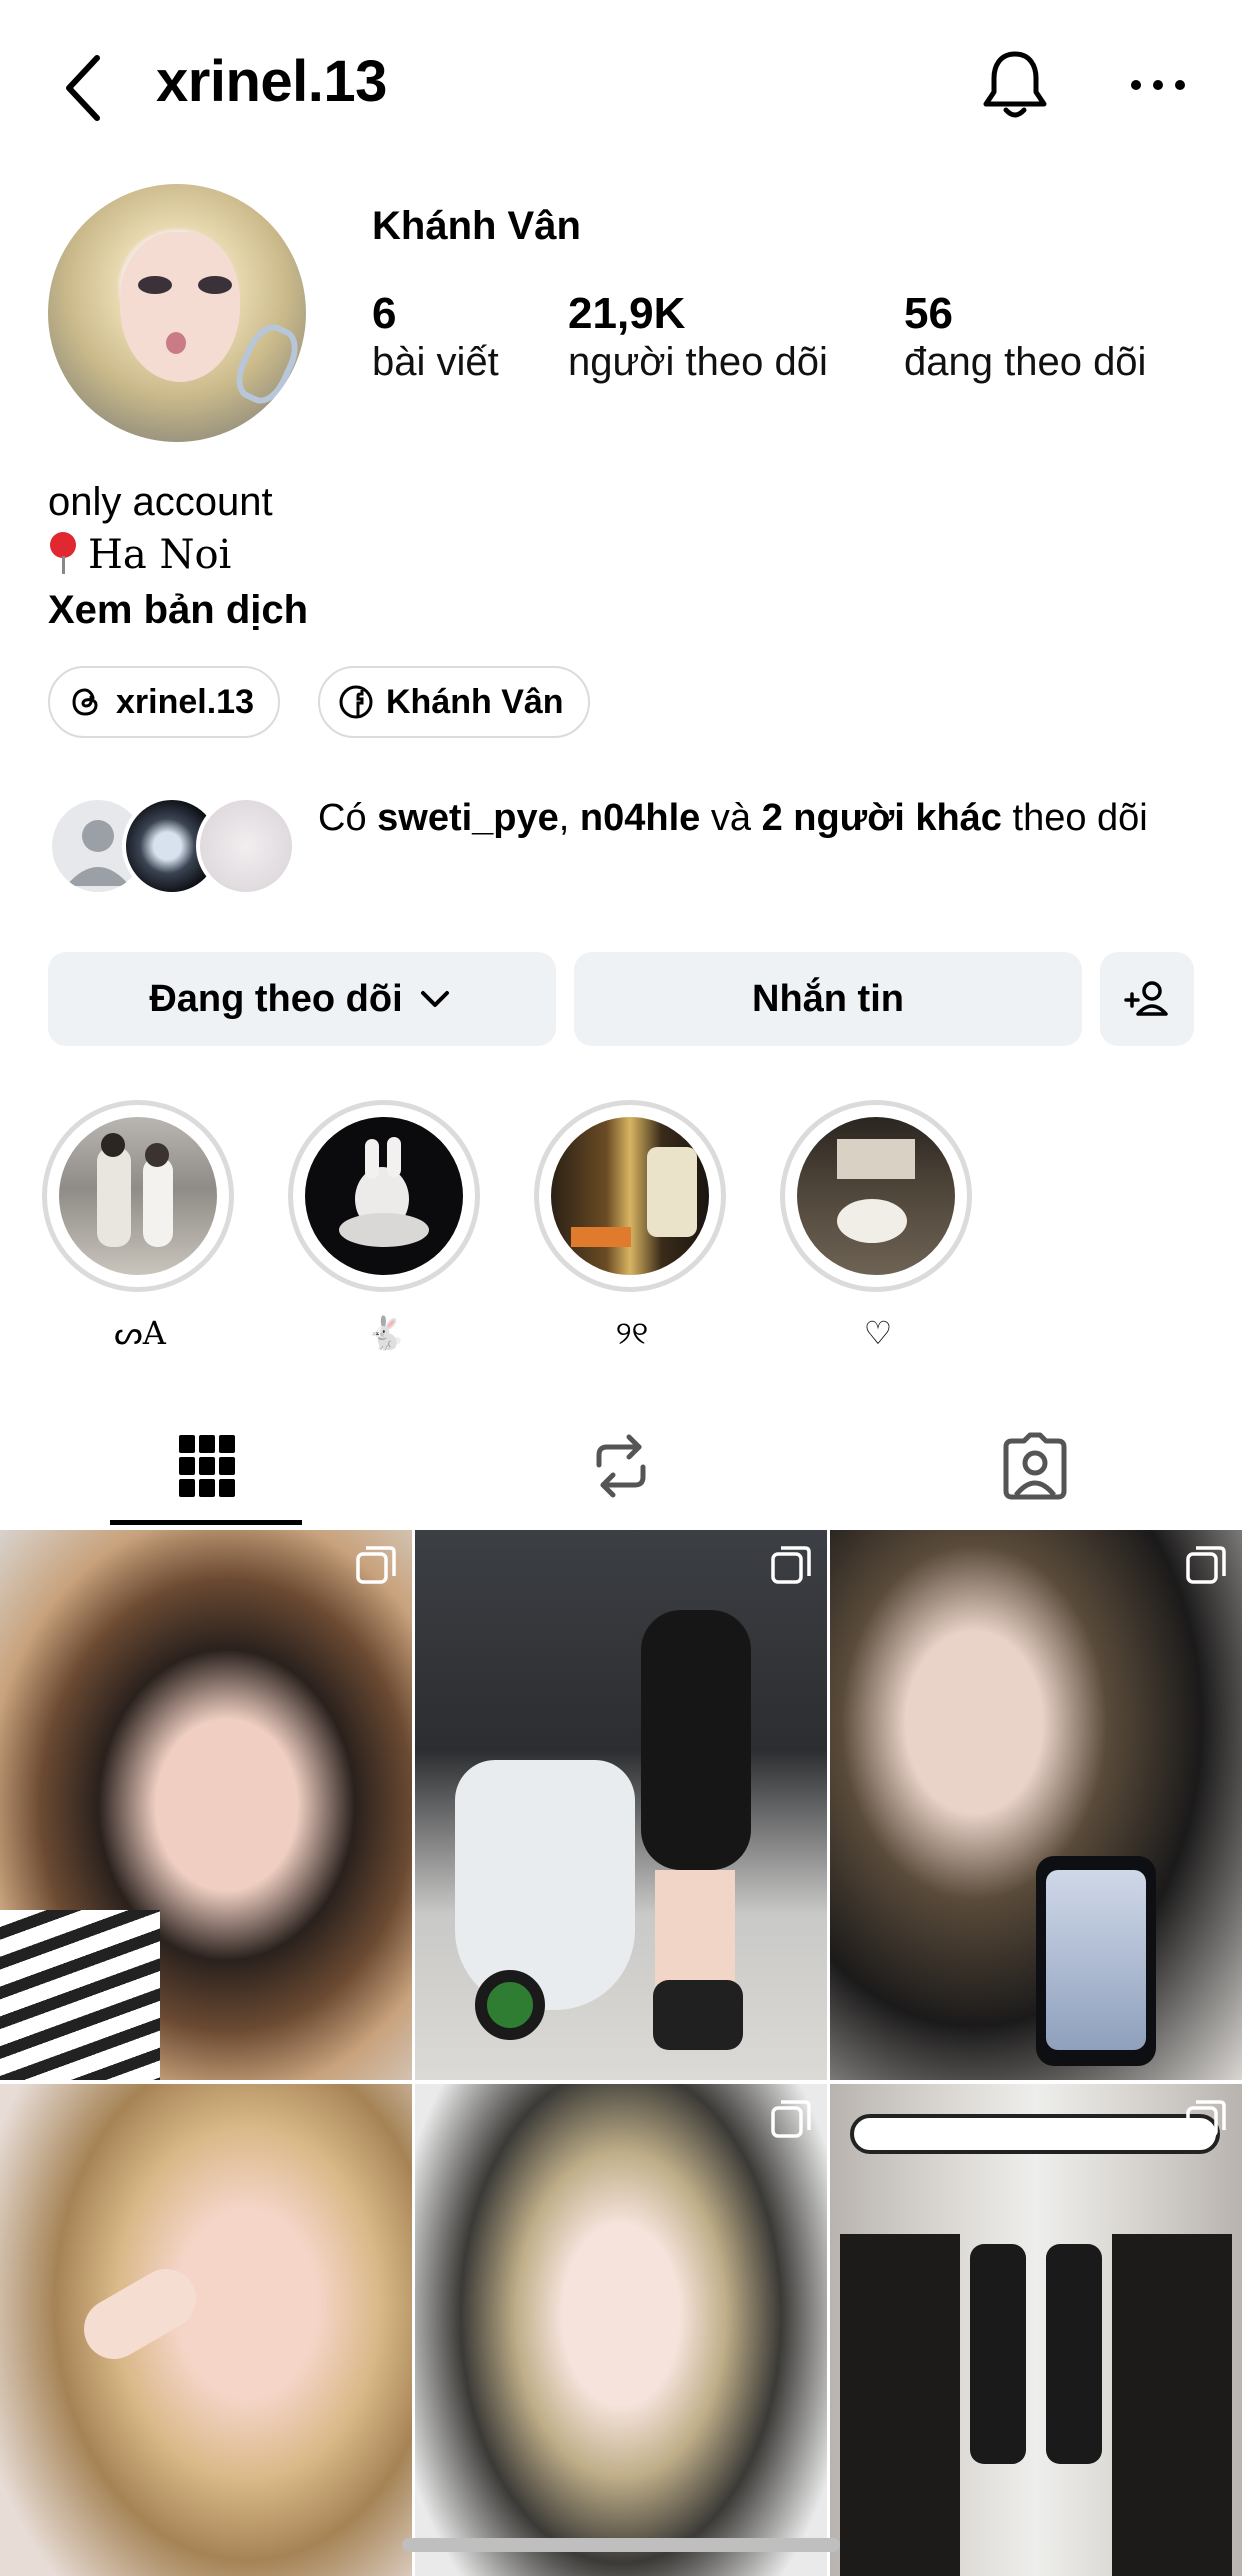  What do you see at coordinates (384, 313) in the screenshot?
I see `stat-value: 6` at bounding box center [384, 313].